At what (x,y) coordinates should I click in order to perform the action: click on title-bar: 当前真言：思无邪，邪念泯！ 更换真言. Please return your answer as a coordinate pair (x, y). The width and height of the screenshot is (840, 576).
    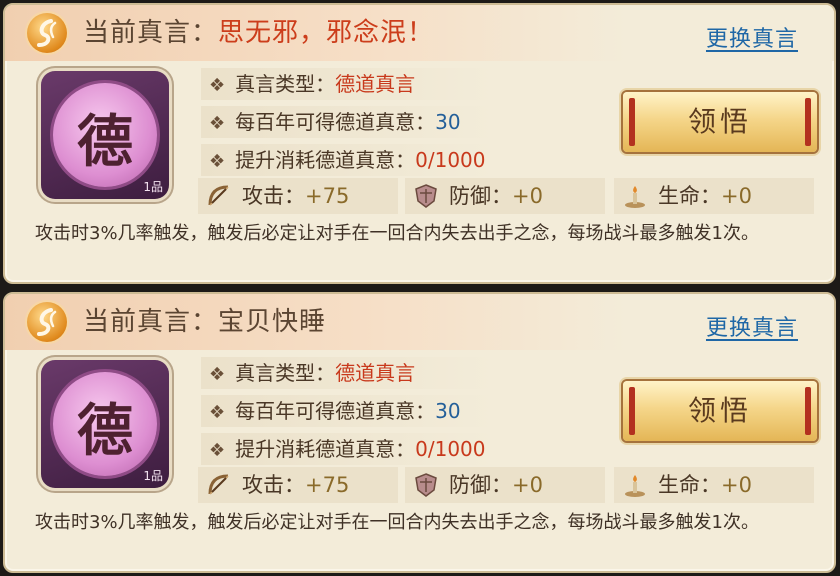
    Looking at the image, I should click on (419, 33).